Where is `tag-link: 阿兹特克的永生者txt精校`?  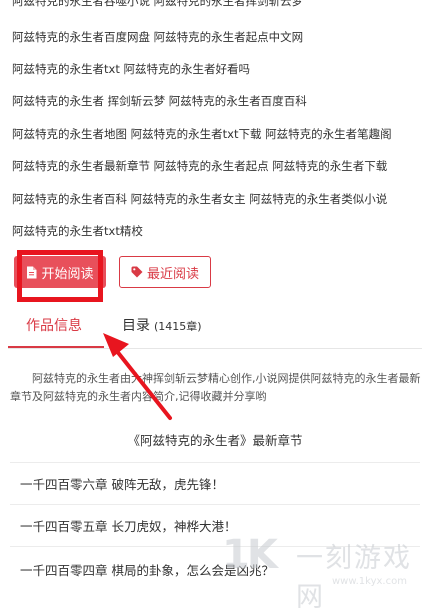
tag-link: 阿兹特克的永生者txt精校 is located at coordinates (219, 231).